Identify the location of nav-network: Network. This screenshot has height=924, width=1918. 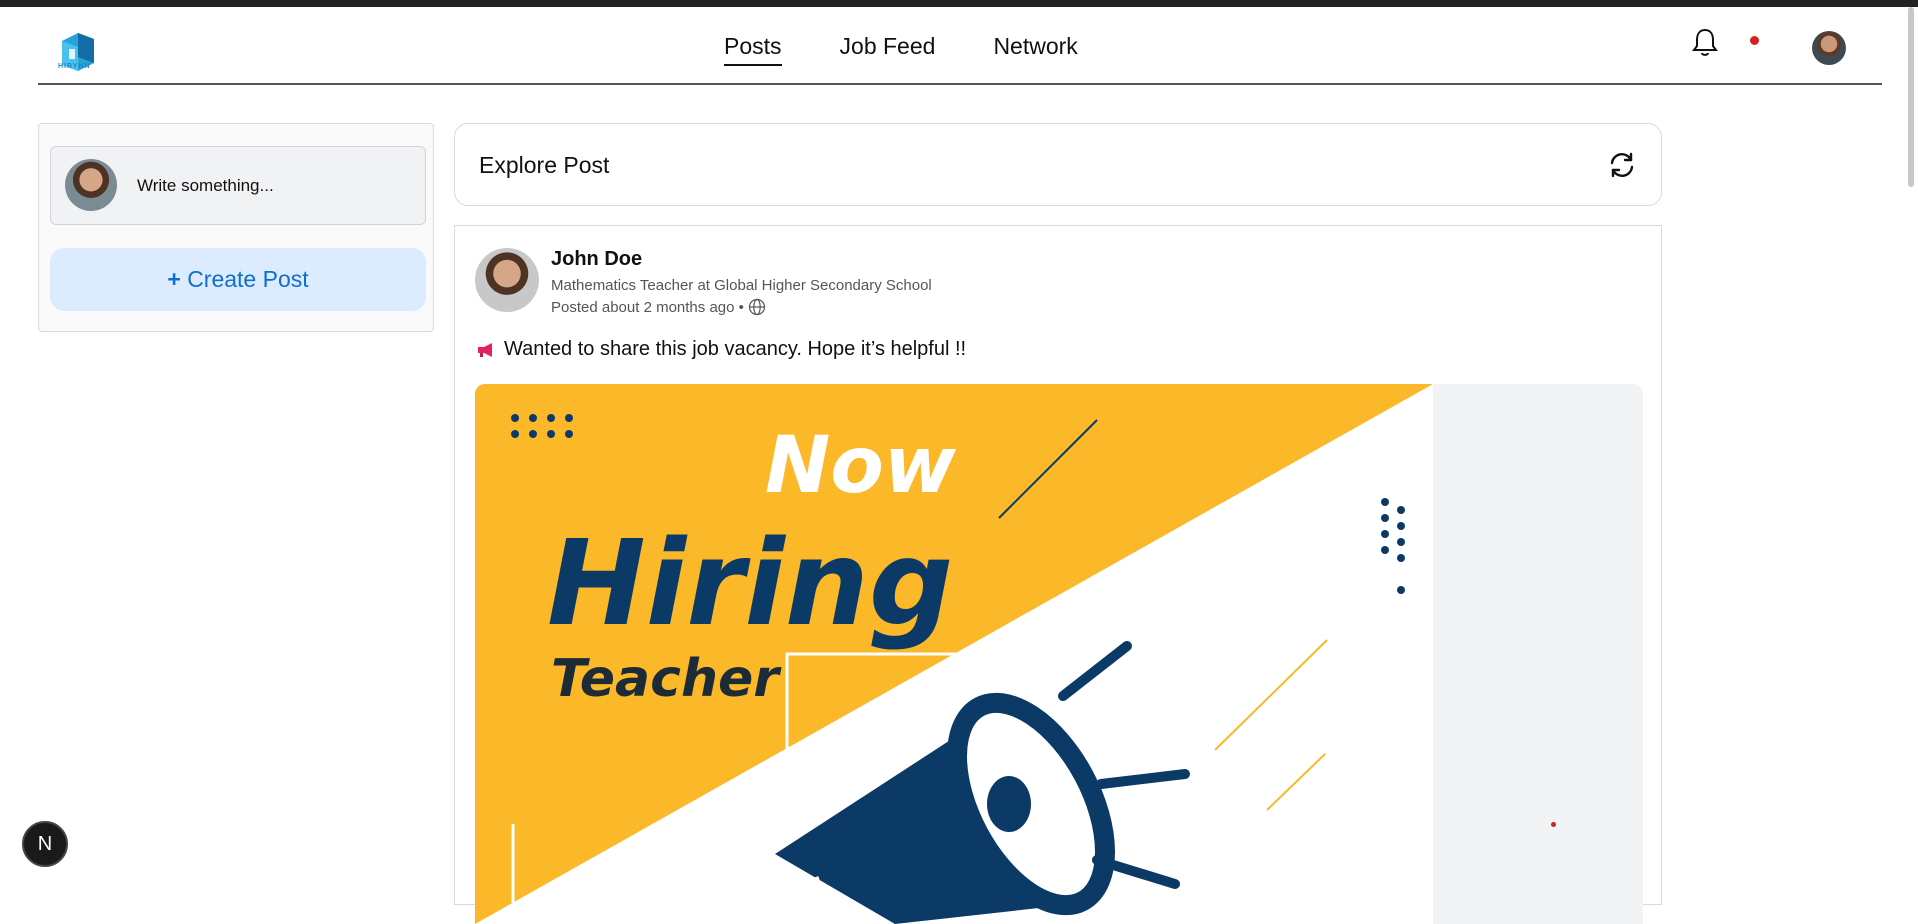
(1035, 49).